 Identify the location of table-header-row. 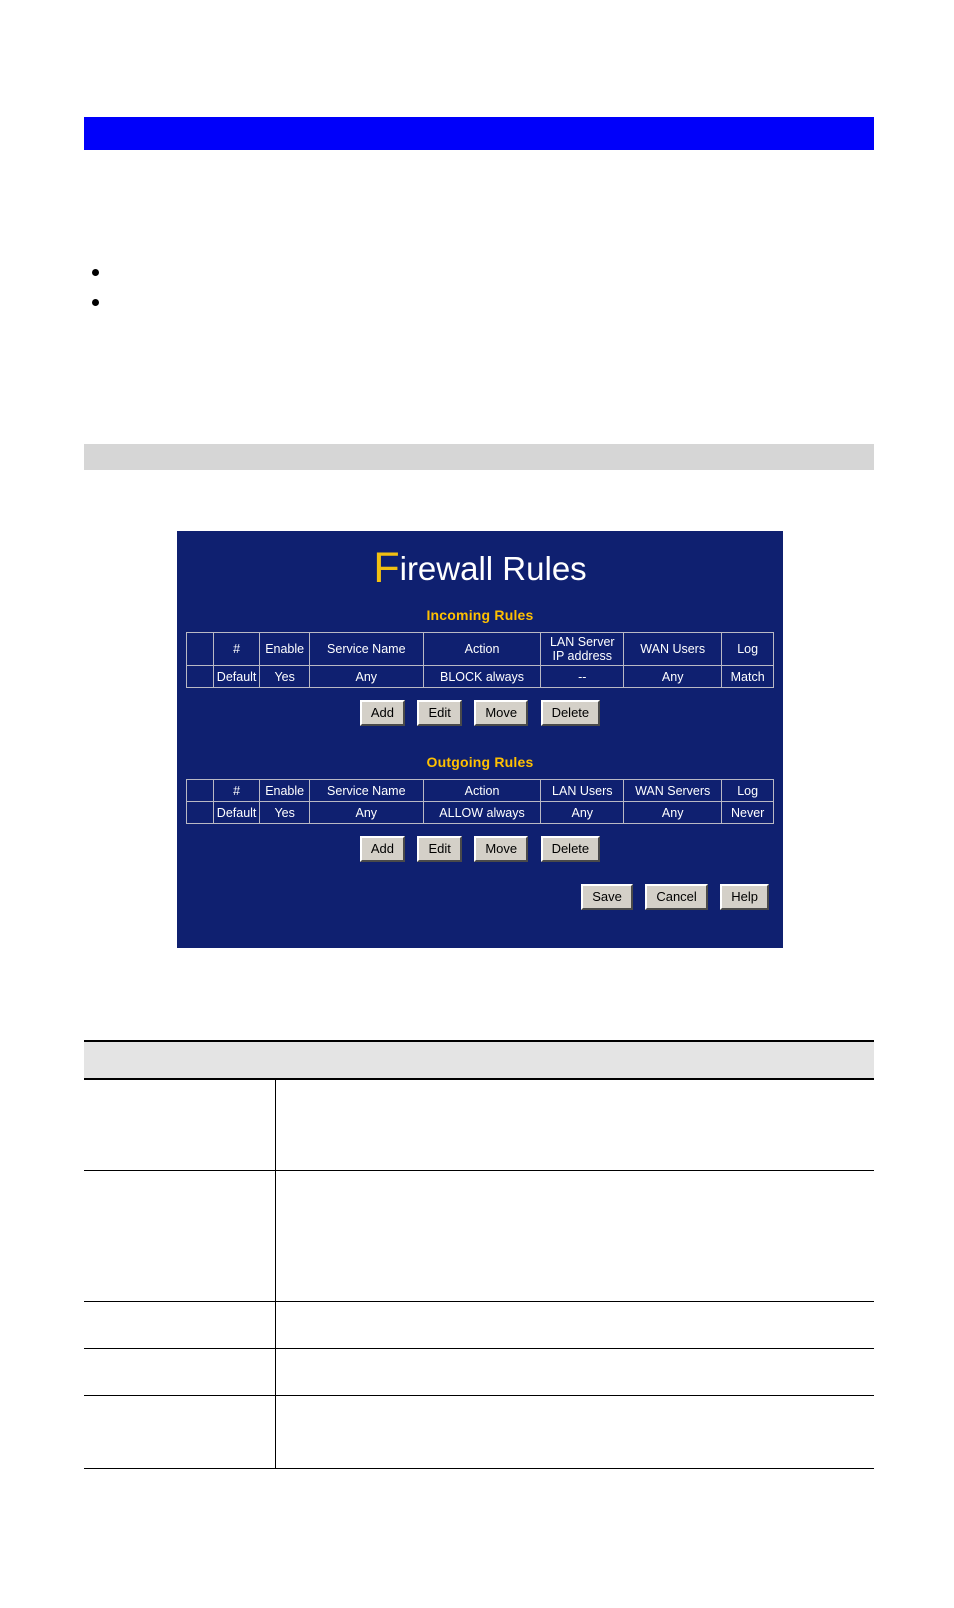
(479, 1060).